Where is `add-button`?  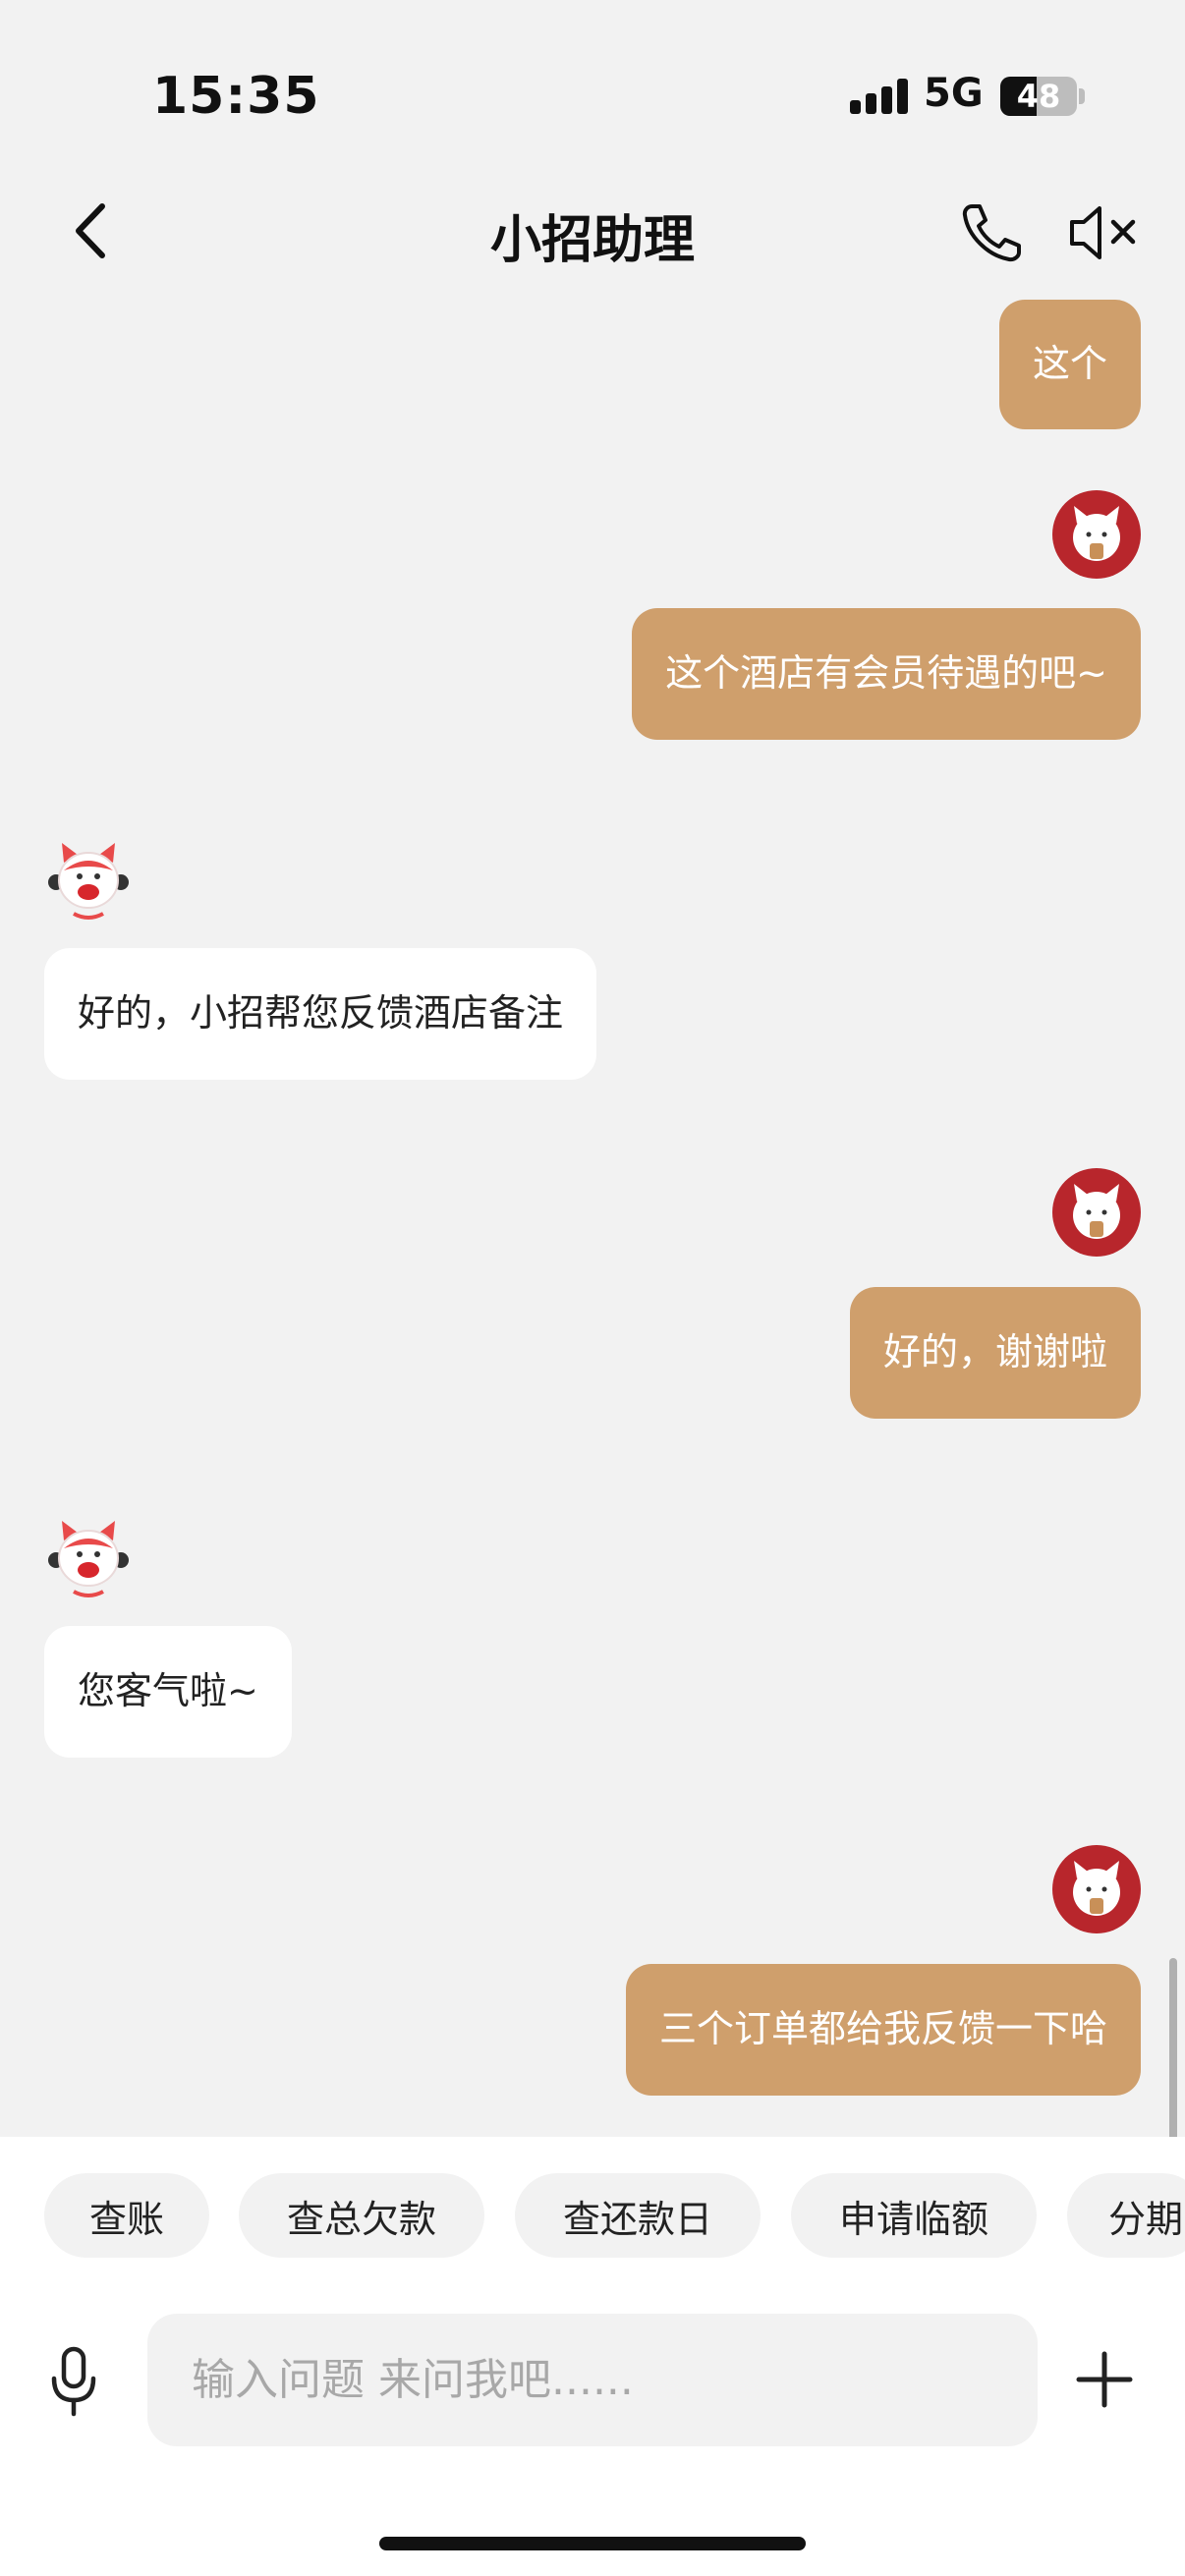
add-button is located at coordinates (1104, 2379).